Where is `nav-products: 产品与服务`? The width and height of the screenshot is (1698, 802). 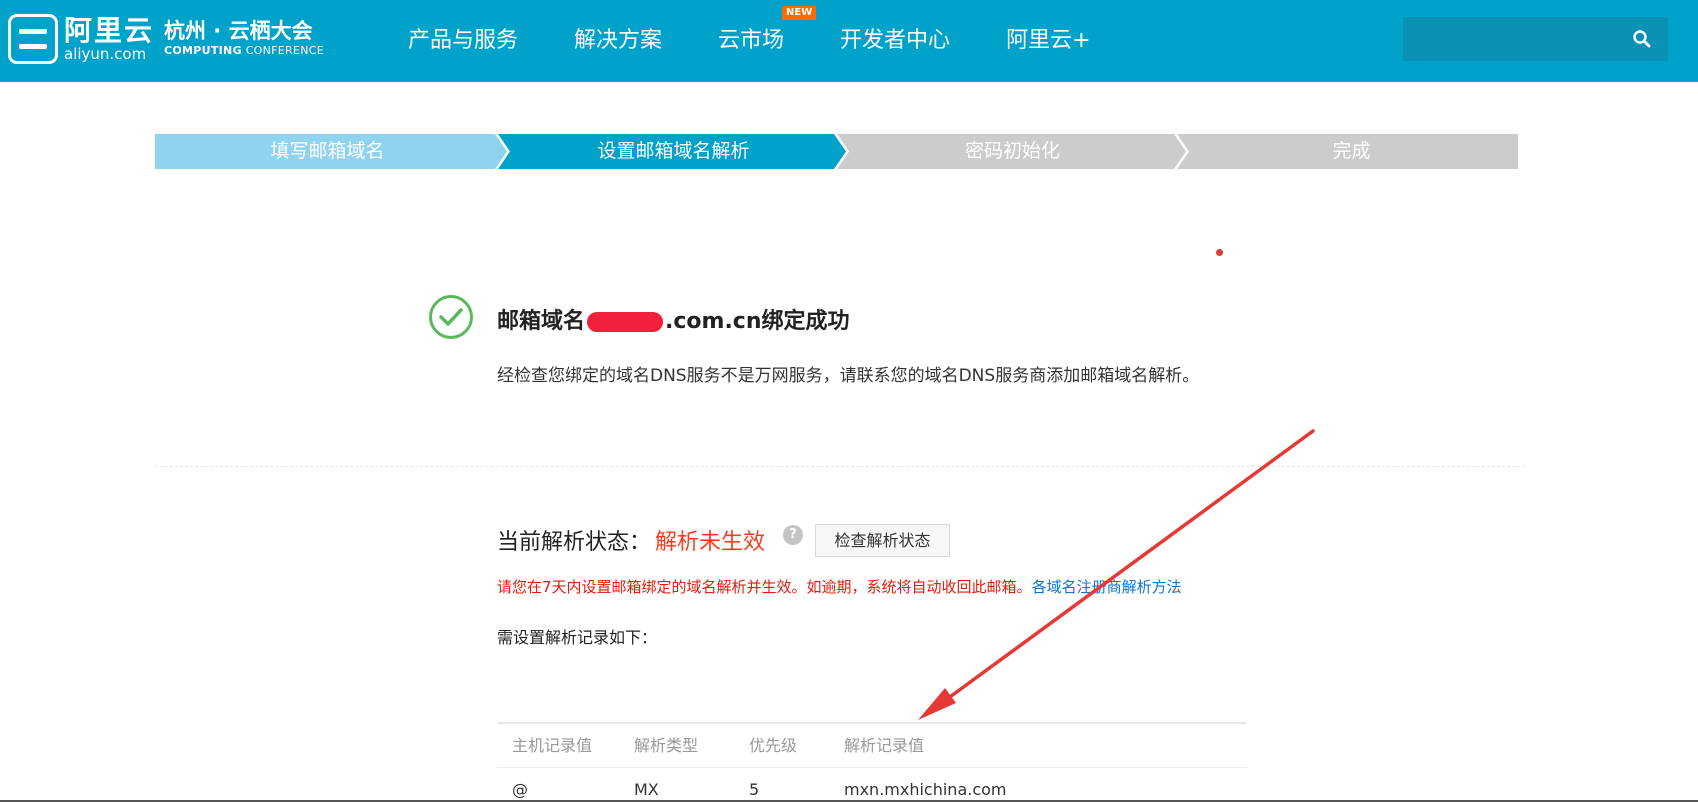 nav-products: 产品与服务 is located at coordinates (463, 41).